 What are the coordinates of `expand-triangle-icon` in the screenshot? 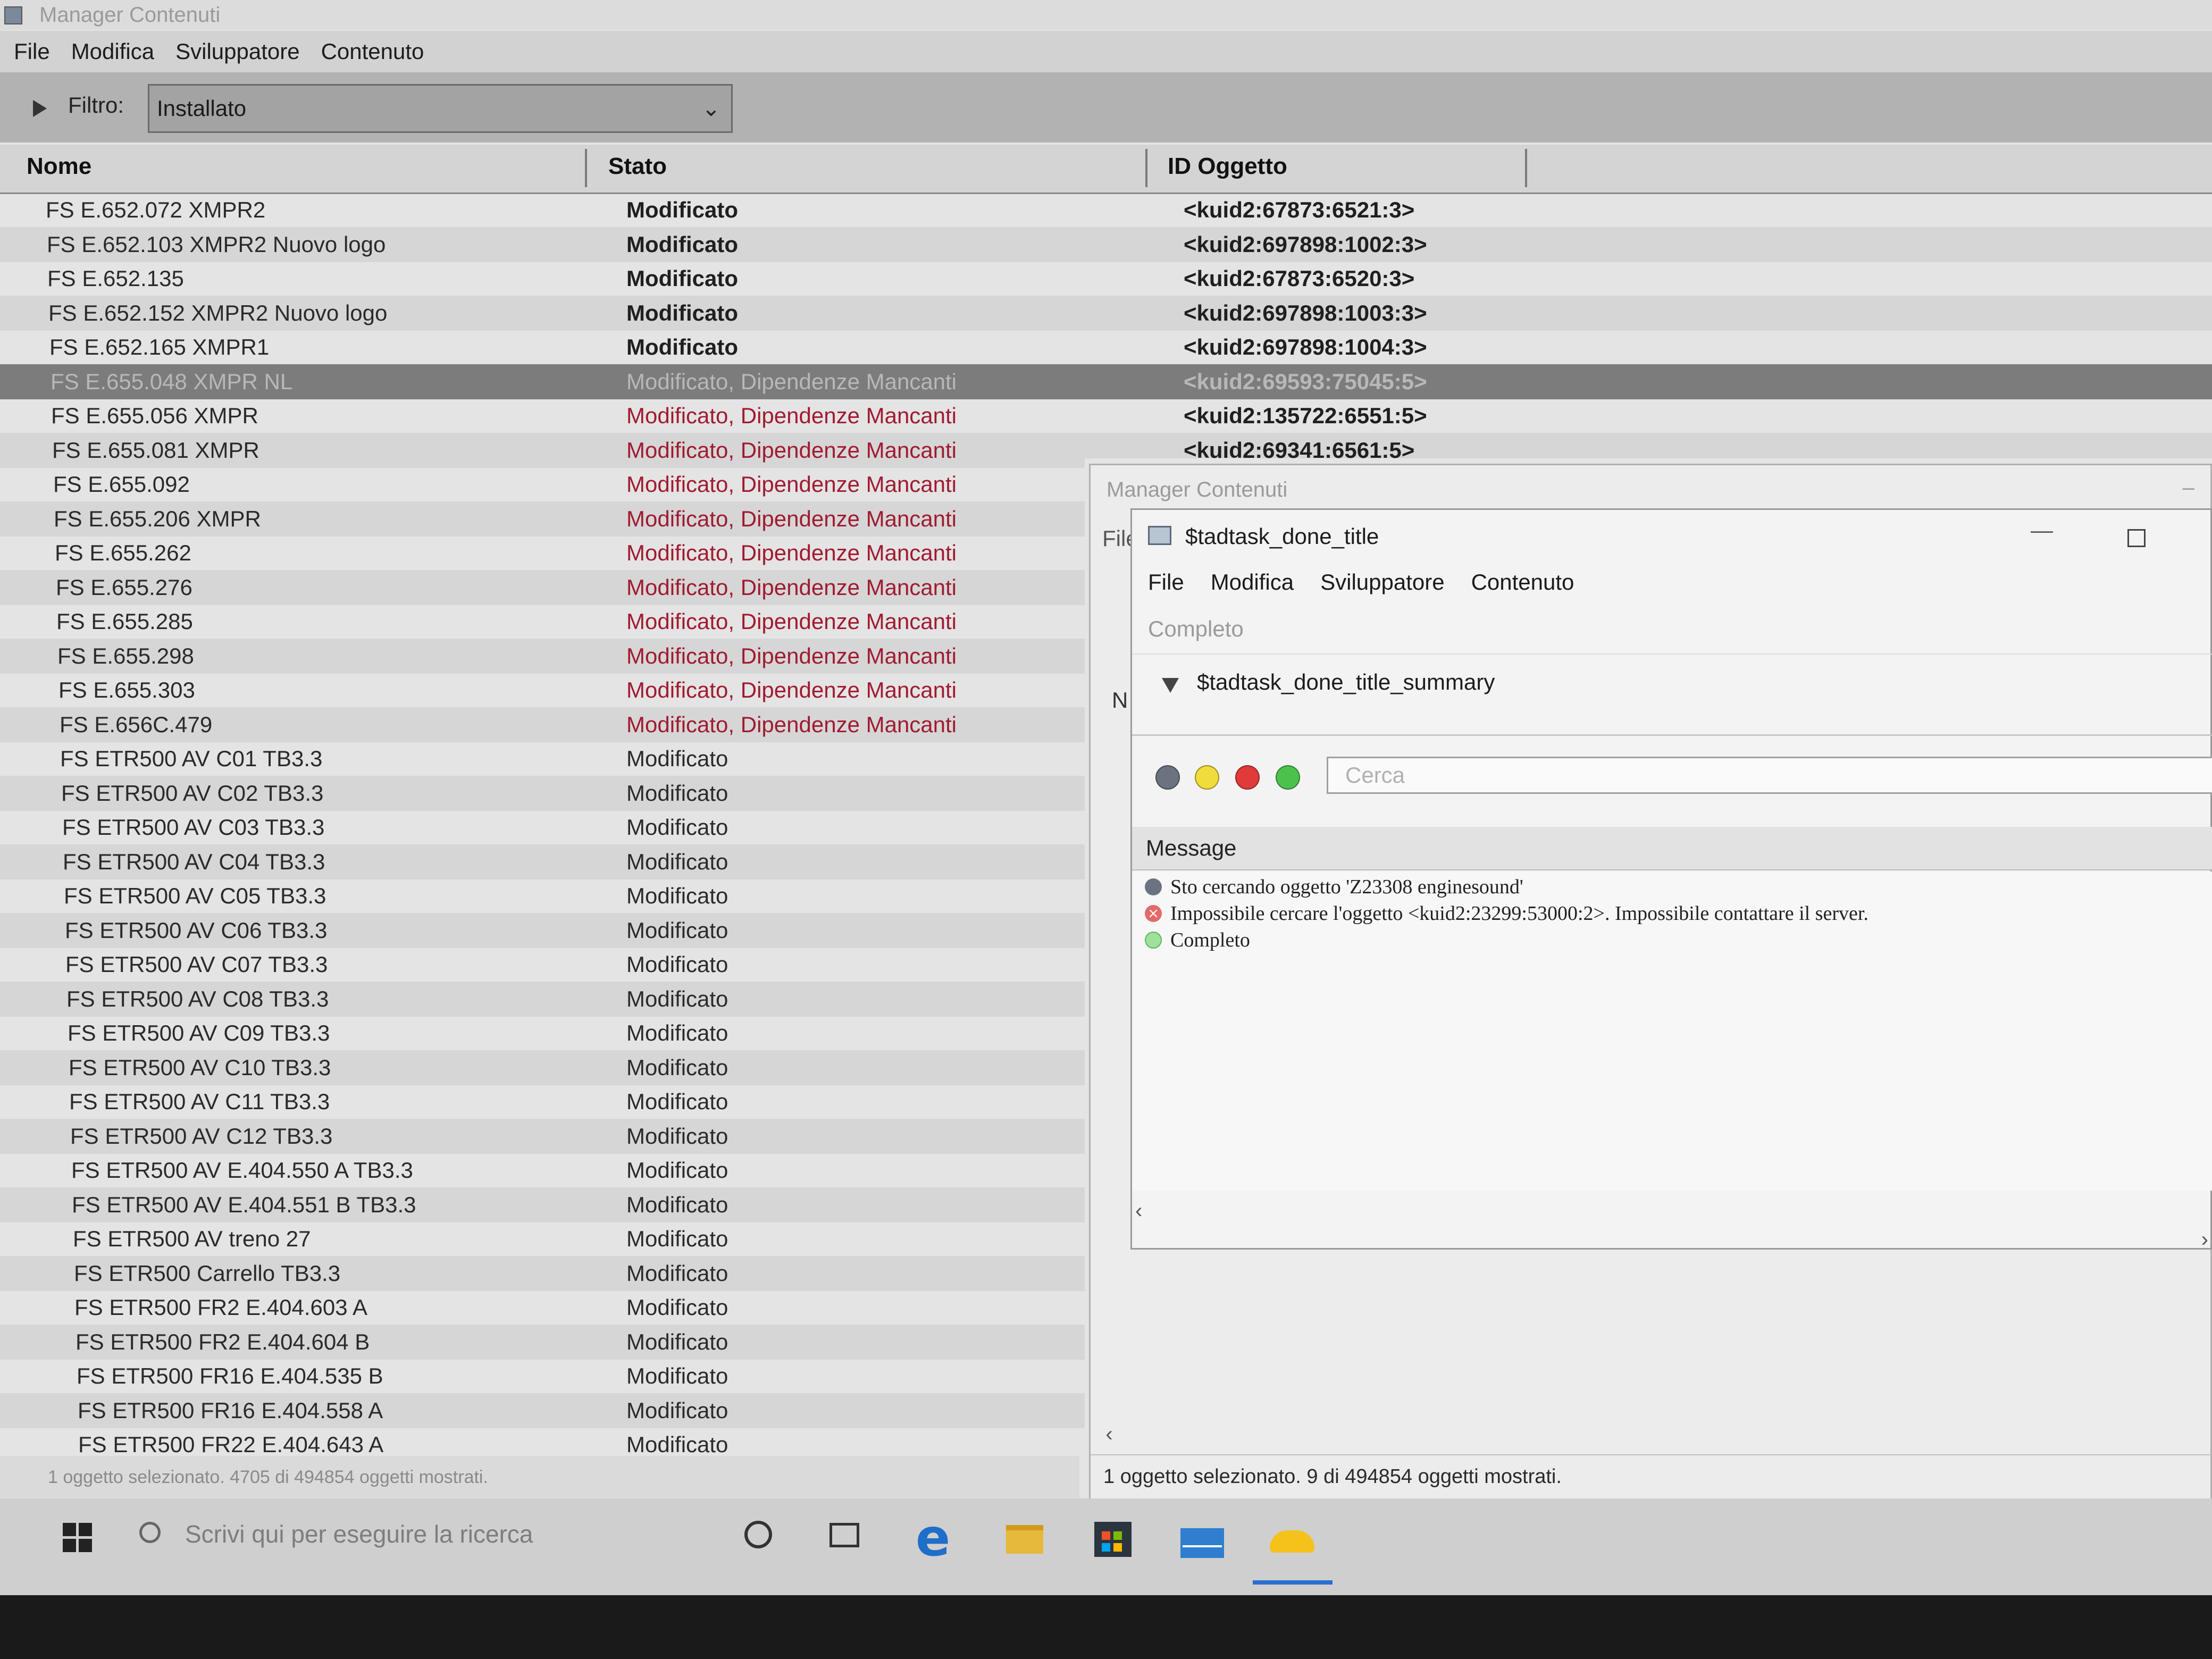 It's located at (40, 108).